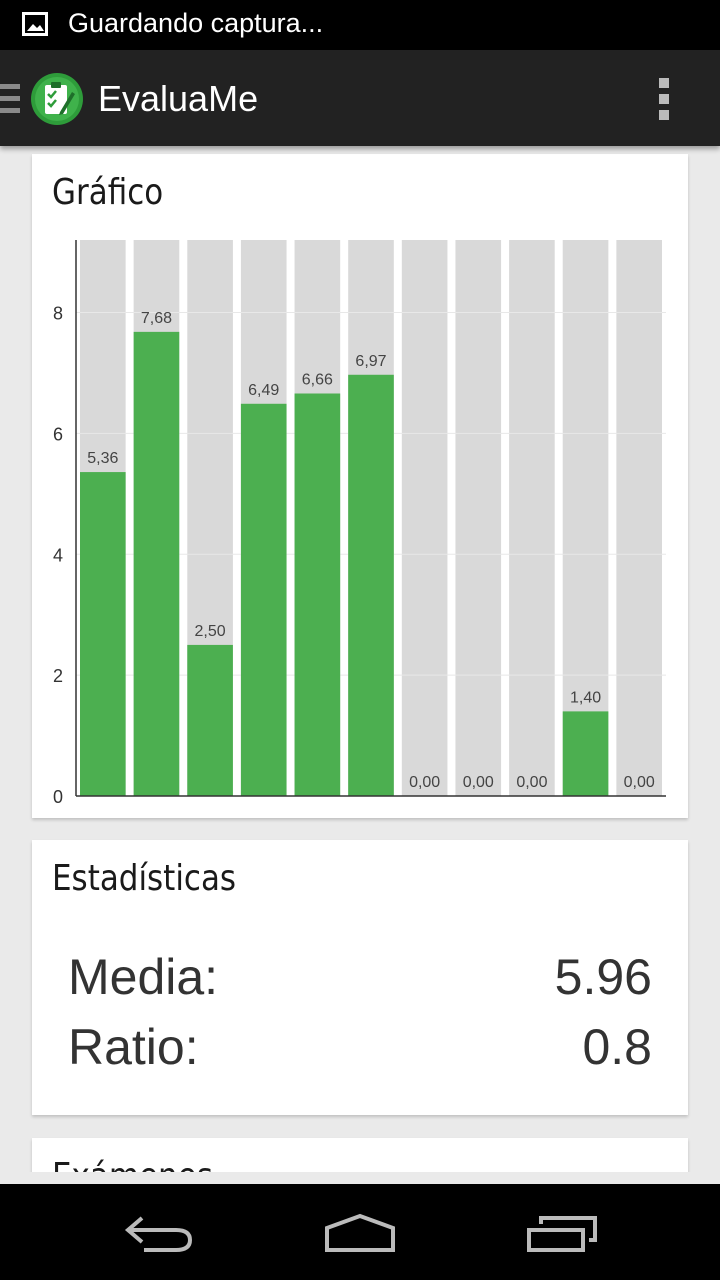  What do you see at coordinates (585, 697) in the screenshot?
I see `bar-value-label: 1,40` at bounding box center [585, 697].